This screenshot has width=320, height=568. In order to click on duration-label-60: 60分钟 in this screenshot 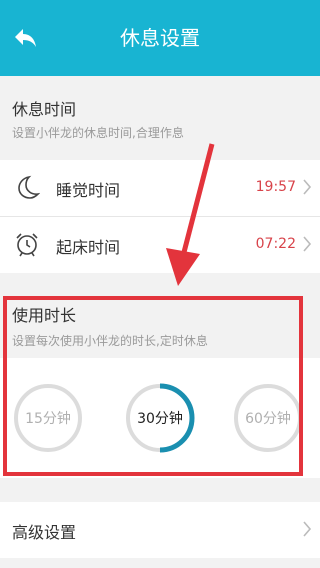, I will do `click(268, 419)`.